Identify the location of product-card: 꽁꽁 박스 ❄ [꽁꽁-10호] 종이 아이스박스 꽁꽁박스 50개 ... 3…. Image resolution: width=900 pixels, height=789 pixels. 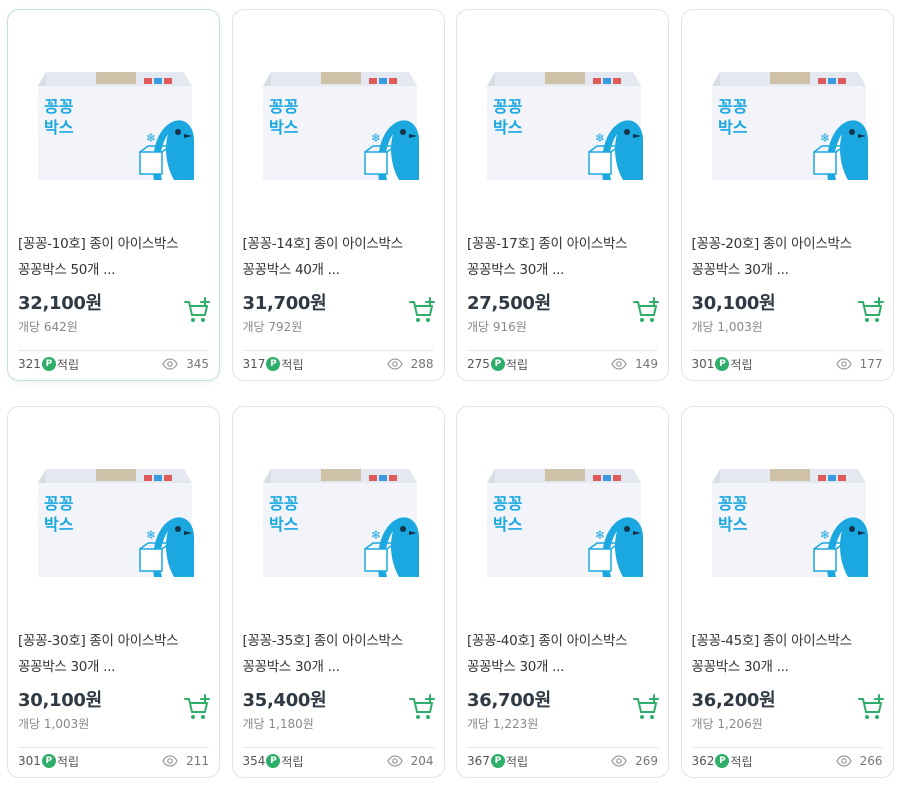
(113, 195).